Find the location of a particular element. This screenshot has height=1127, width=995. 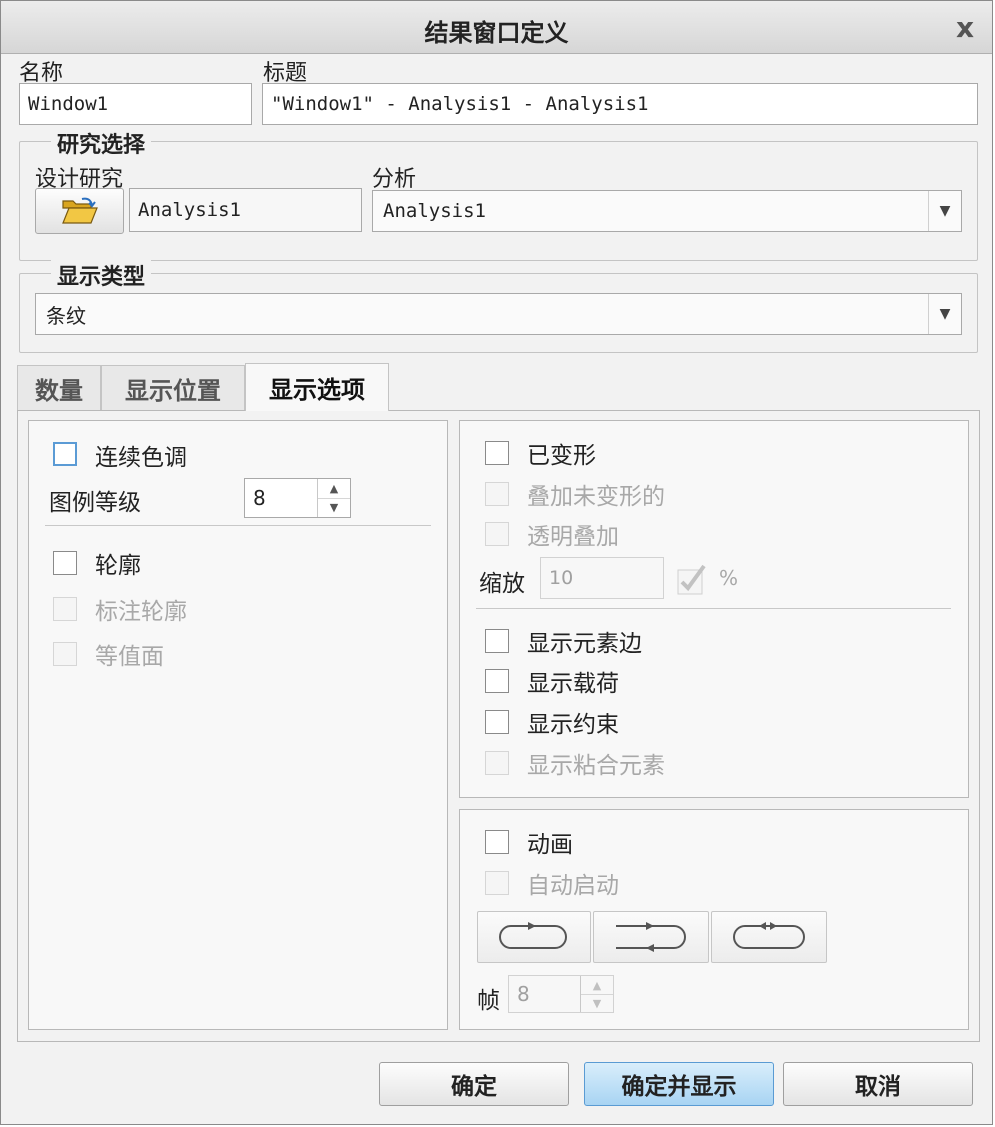

auto-start-checkbox is located at coordinates (497, 883).